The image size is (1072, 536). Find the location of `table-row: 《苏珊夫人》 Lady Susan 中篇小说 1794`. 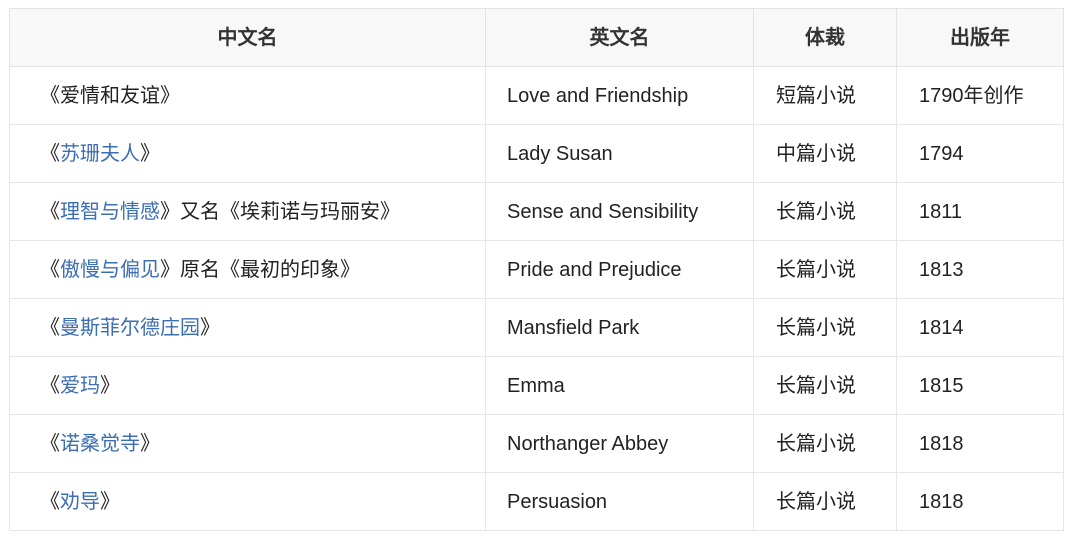

table-row: 《苏珊夫人》 Lady Susan 中篇小说 1794 is located at coordinates (536, 153).